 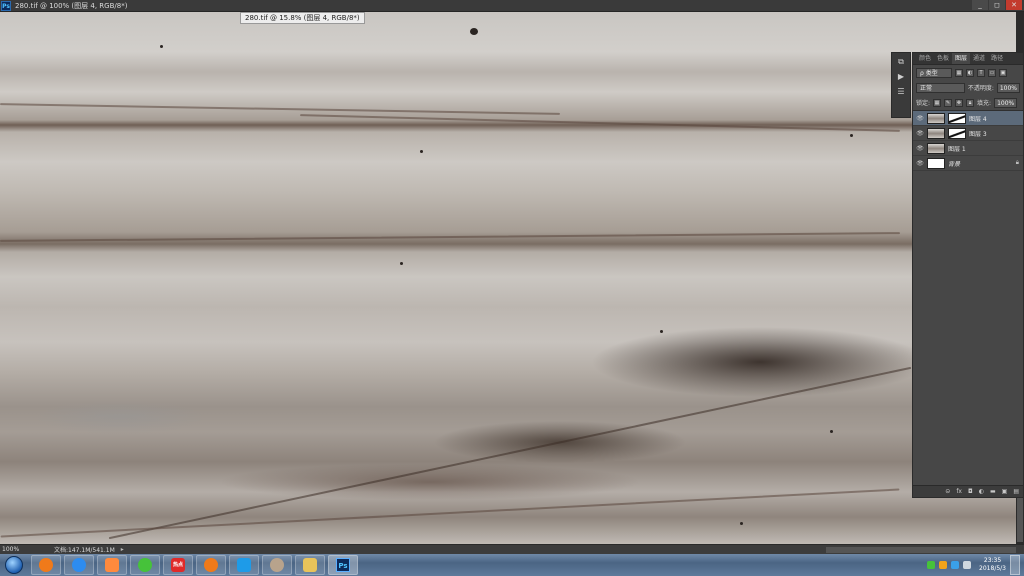 What do you see at coordinates (1015, 565) in the screenshot?
I see `show-desktop-button` at bounding box center [1015, 565].